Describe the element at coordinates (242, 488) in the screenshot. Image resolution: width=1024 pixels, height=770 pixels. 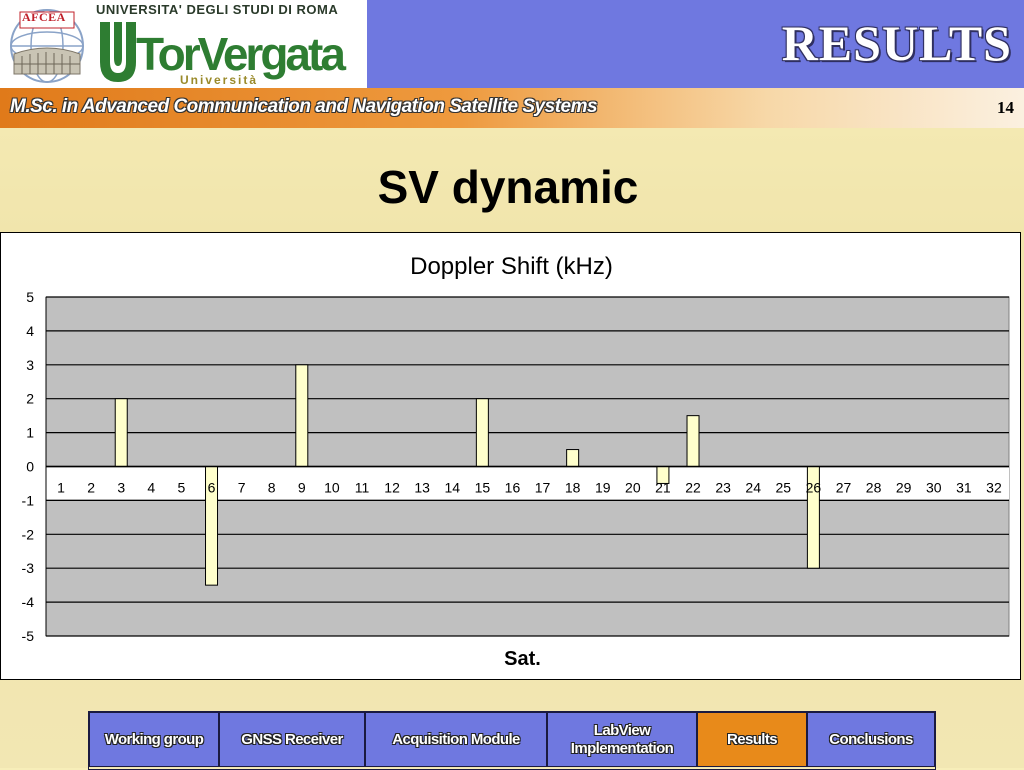
I see `x-tick-label: 7` at that location.